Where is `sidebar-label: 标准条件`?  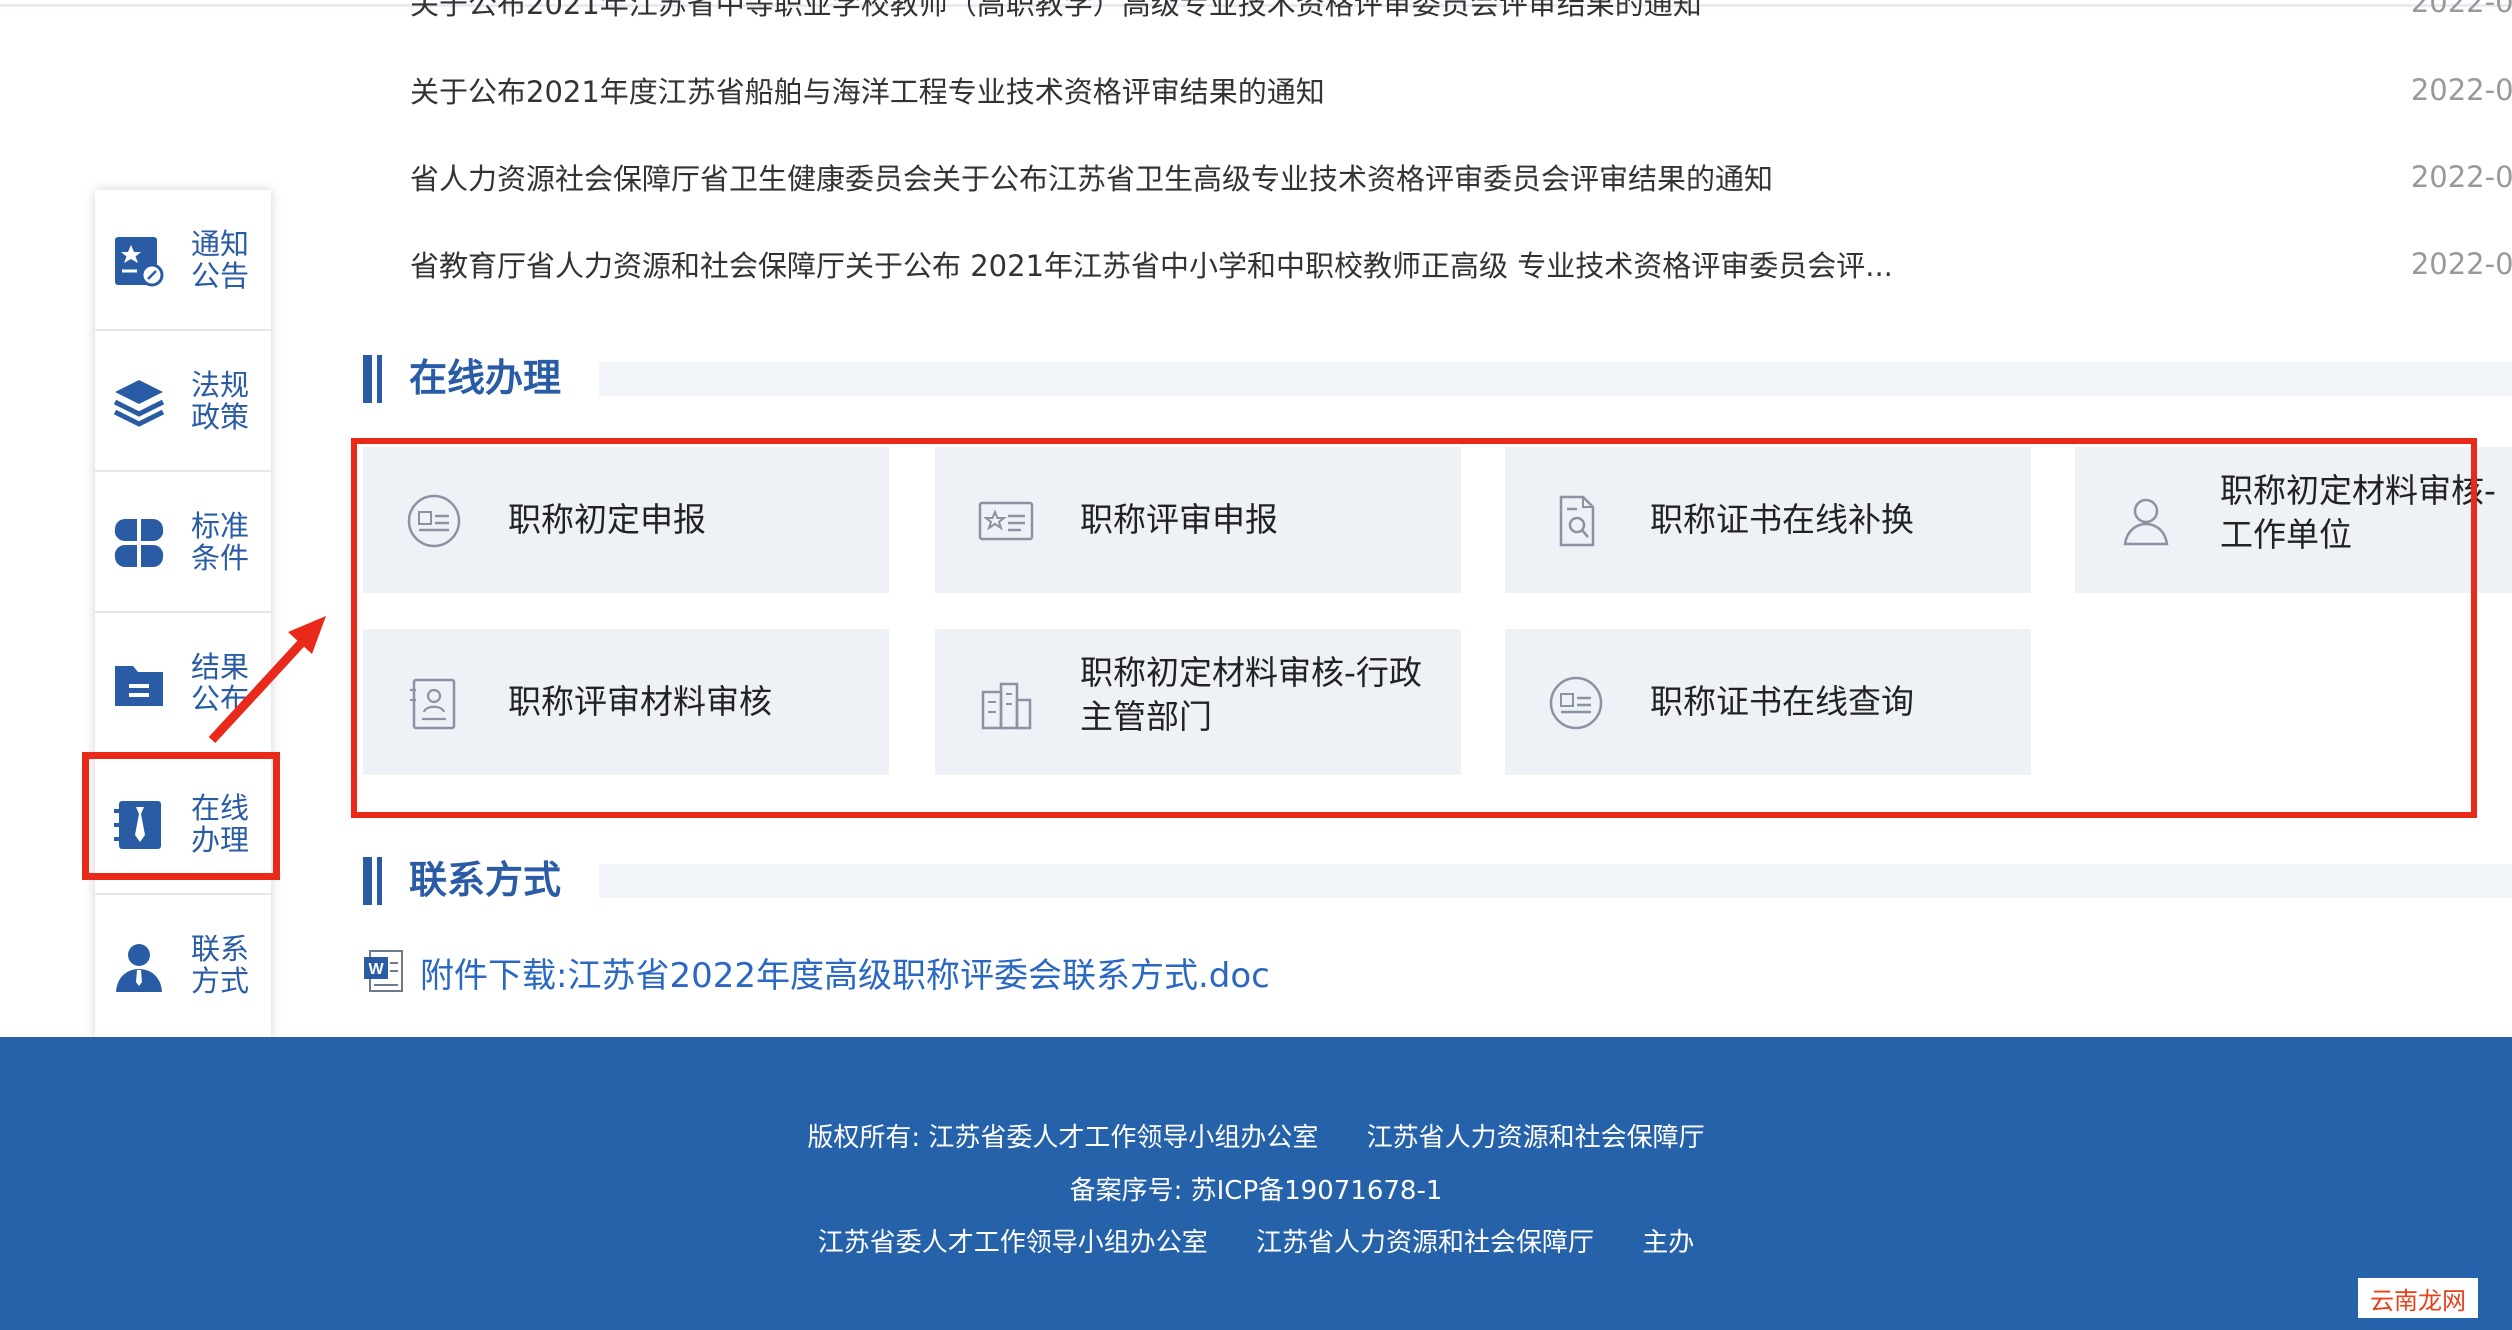
sidebar-label: 标准条件 is located at coordinates (220, 542).